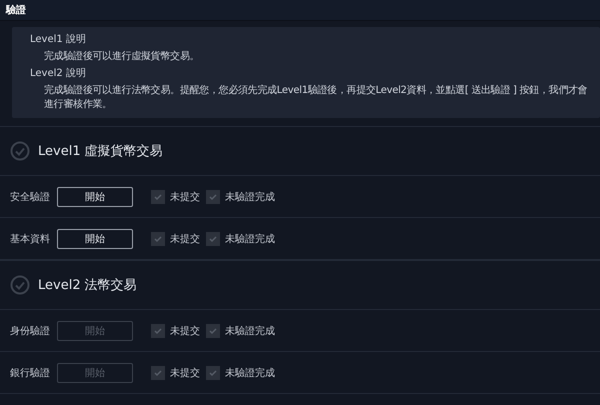 Image resolution: width=600 pixels, height=405 pixels. Describe the element at coordinates (30, 373) in the screenshot. I see `row-label: 銀行驗證` at that location.